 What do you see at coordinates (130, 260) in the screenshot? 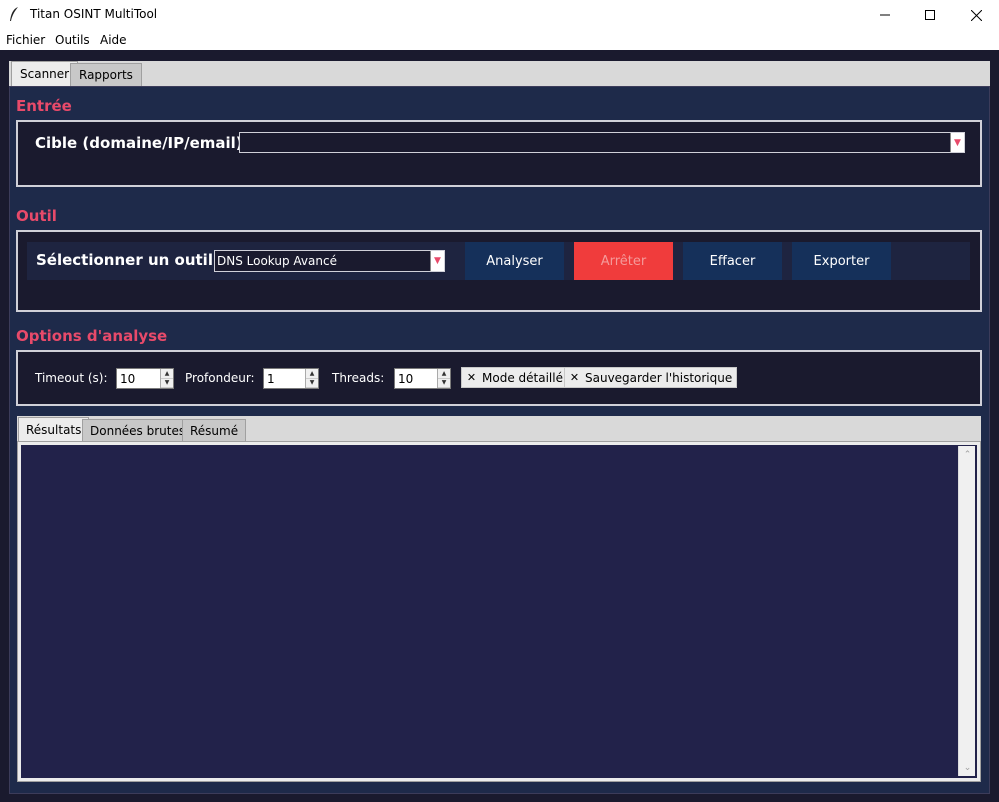
I see `select-tool-label: Sélectionner un outil :` at bounding box center [130, 260].